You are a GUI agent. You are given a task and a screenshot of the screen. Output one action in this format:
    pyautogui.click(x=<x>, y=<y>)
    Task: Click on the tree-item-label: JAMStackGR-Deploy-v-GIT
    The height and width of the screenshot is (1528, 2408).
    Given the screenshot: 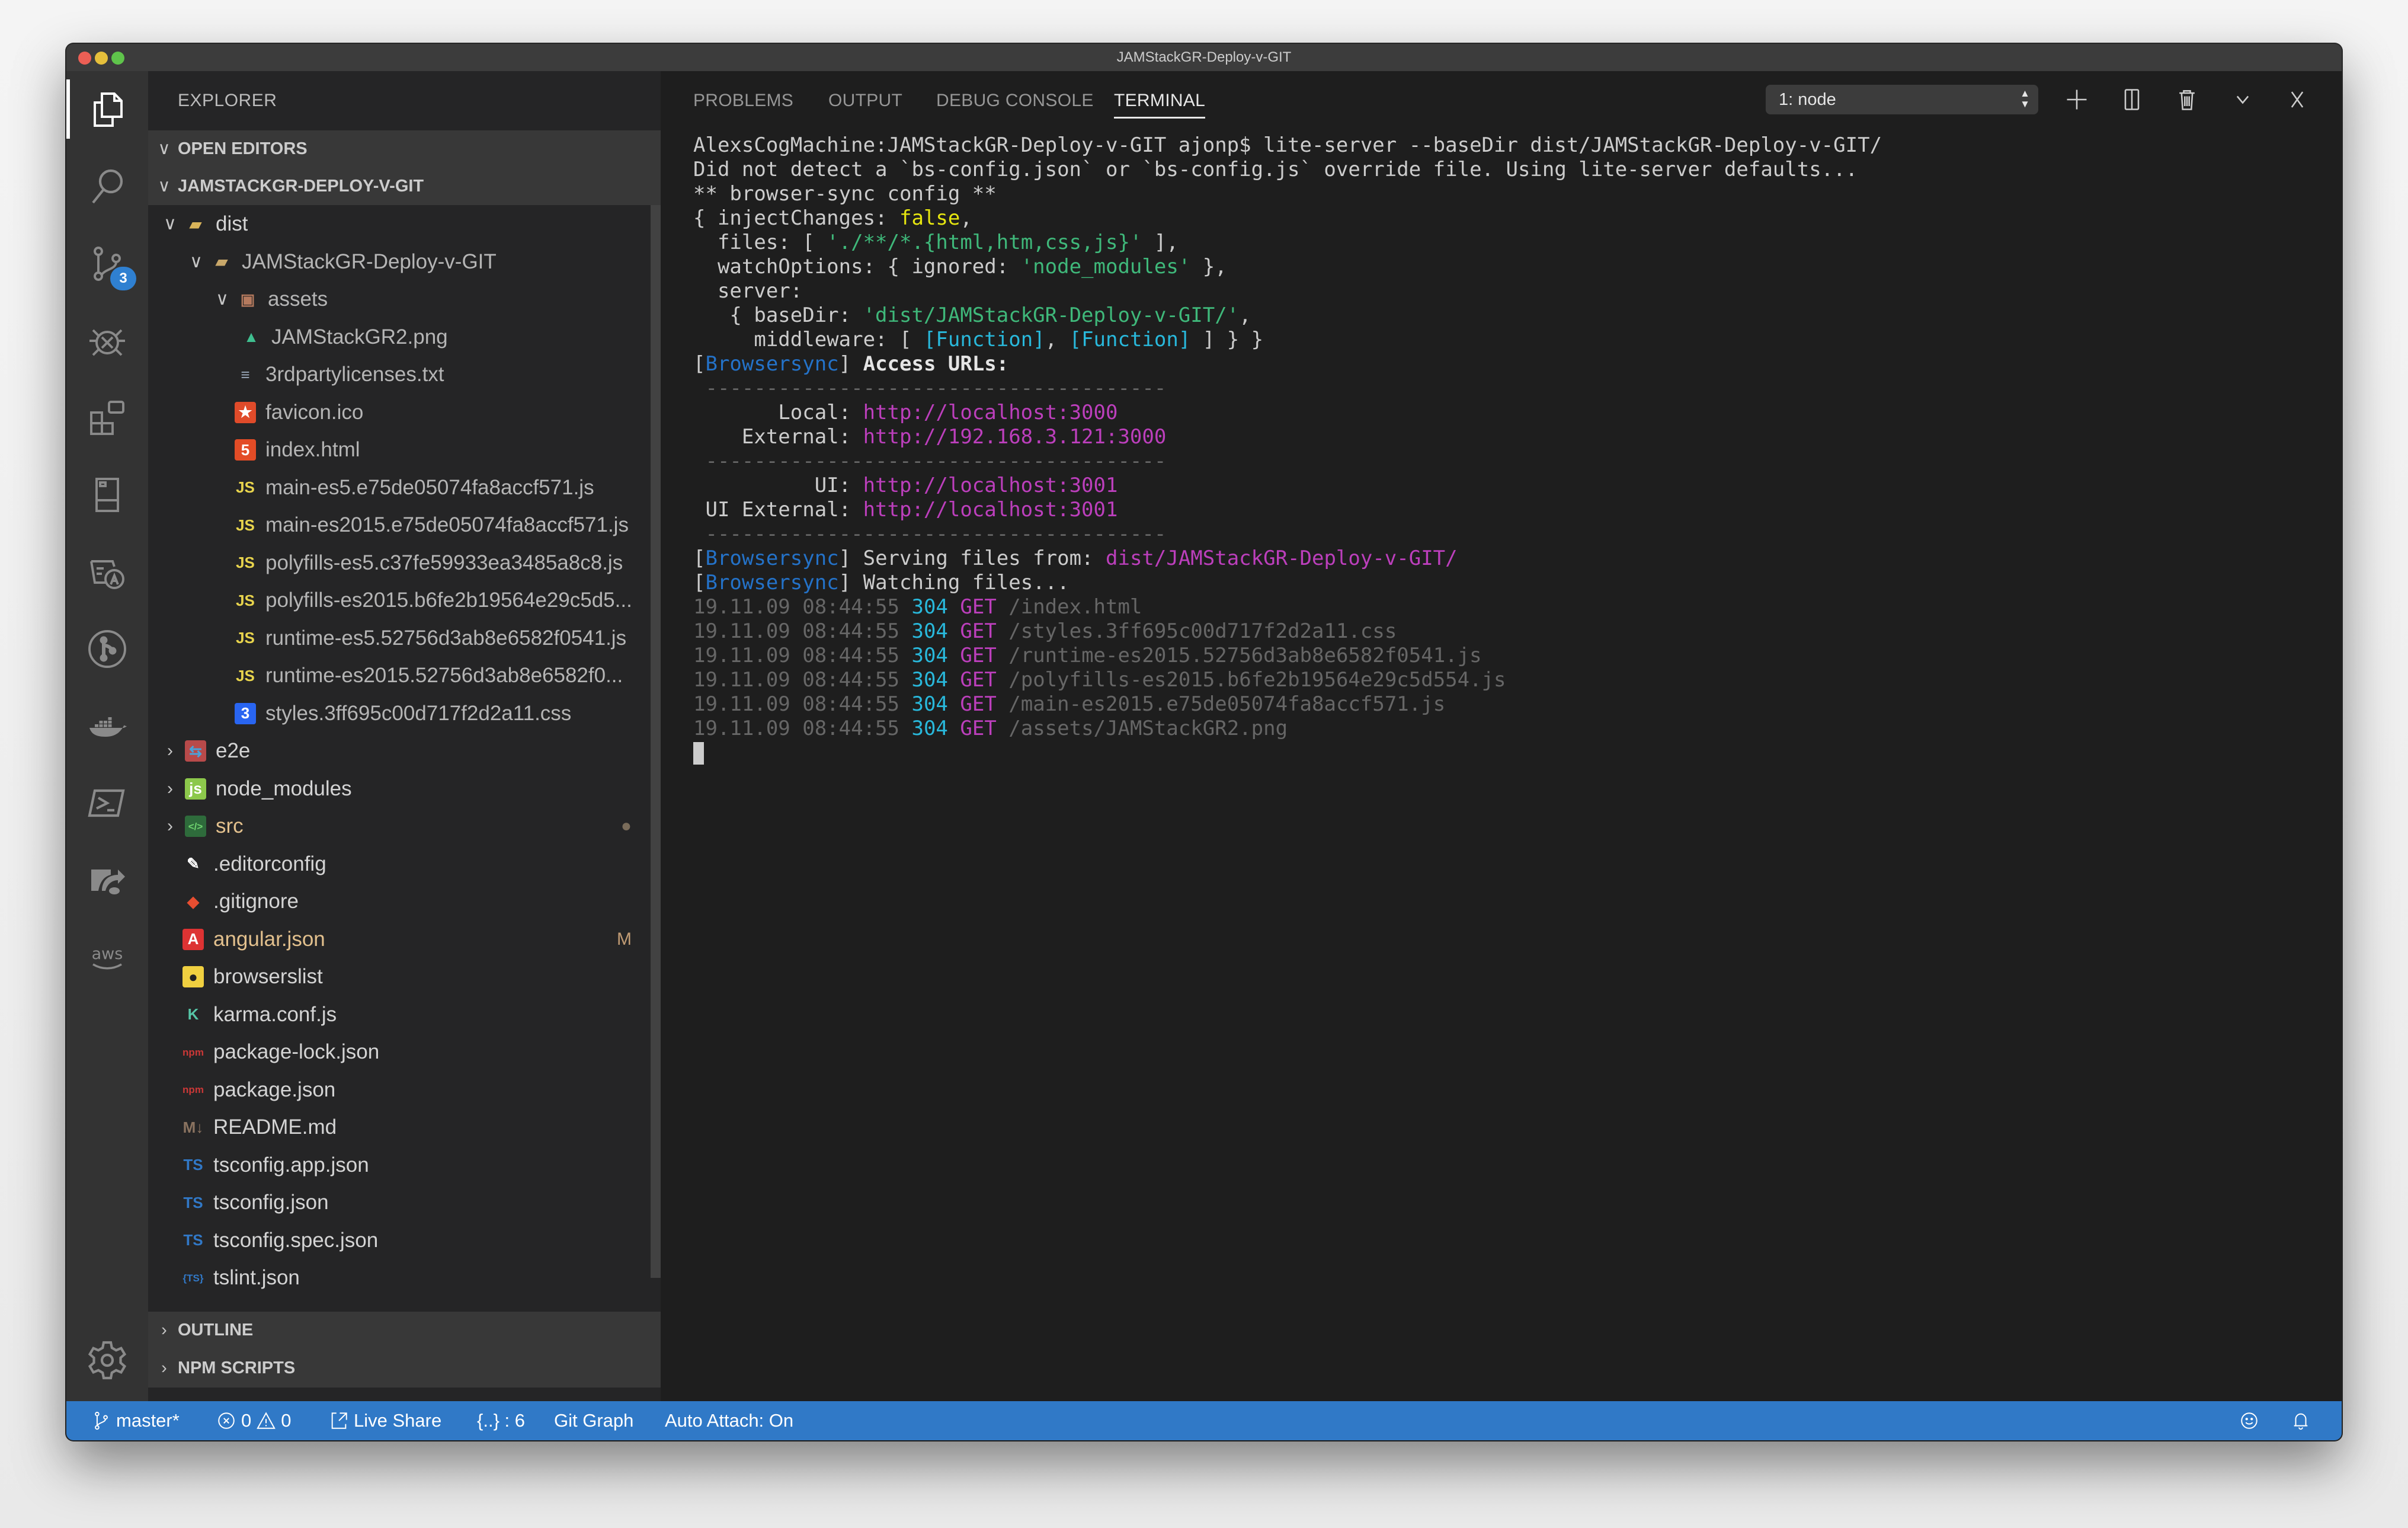 What is the action you would take?
    pyautogui.click(x=369, y=261)
    